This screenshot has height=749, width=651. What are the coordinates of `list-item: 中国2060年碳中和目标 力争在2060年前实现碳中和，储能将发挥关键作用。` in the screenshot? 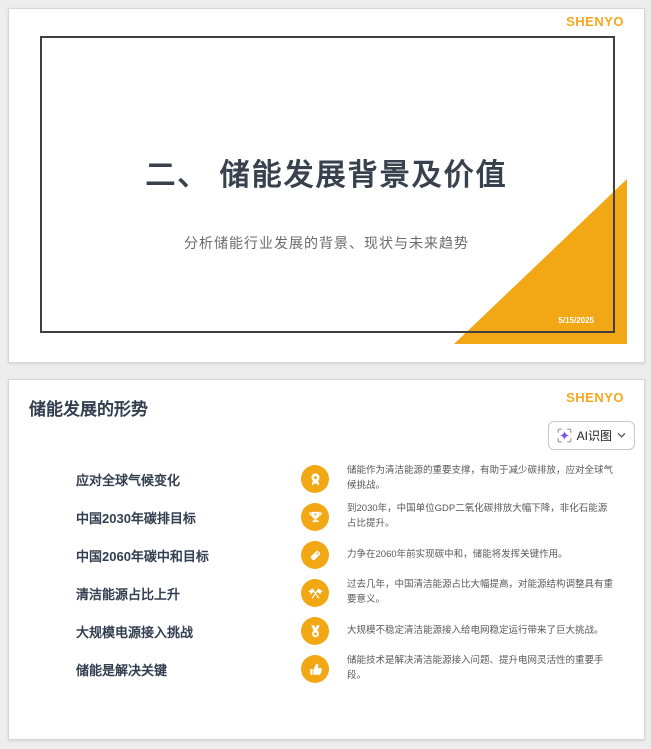 It's located at (326, 555).